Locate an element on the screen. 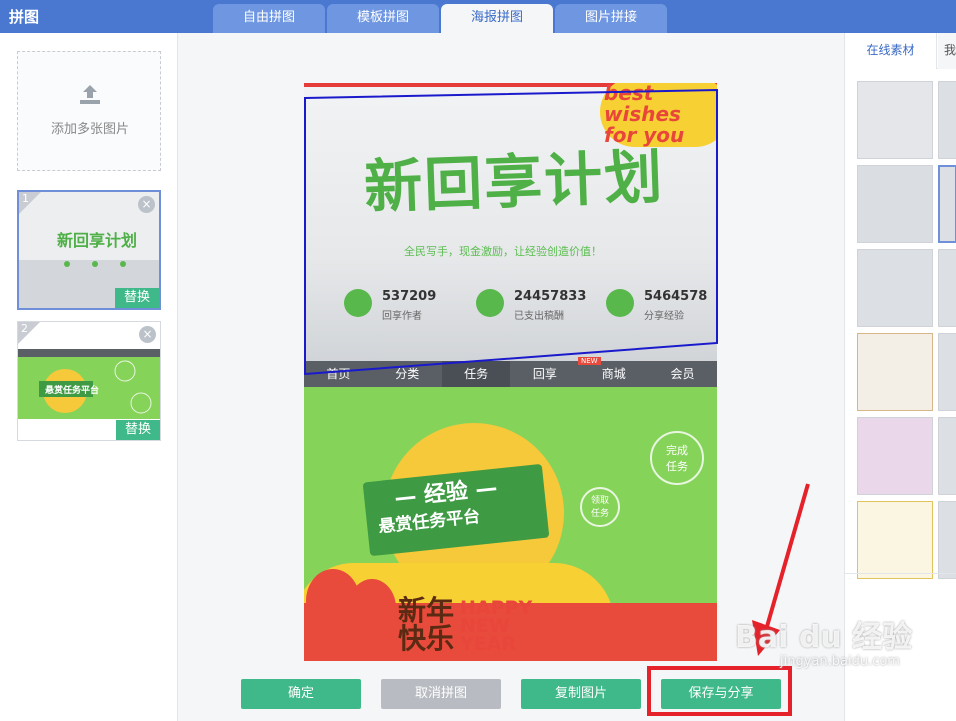 The width and height of the screenshot is (956, 721). baidu-watermark-url: jingyan.baidu.com is located at coordinates (840, 661).